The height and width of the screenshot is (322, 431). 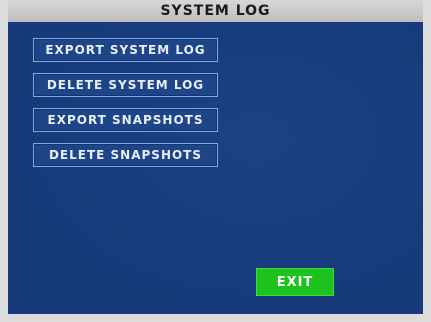 What do you see at coordinates (125, 120) in the screenshot?
I see `export-snapshots-button: EXPORT SNAPSHOTS` at bounding box center [125, 120].